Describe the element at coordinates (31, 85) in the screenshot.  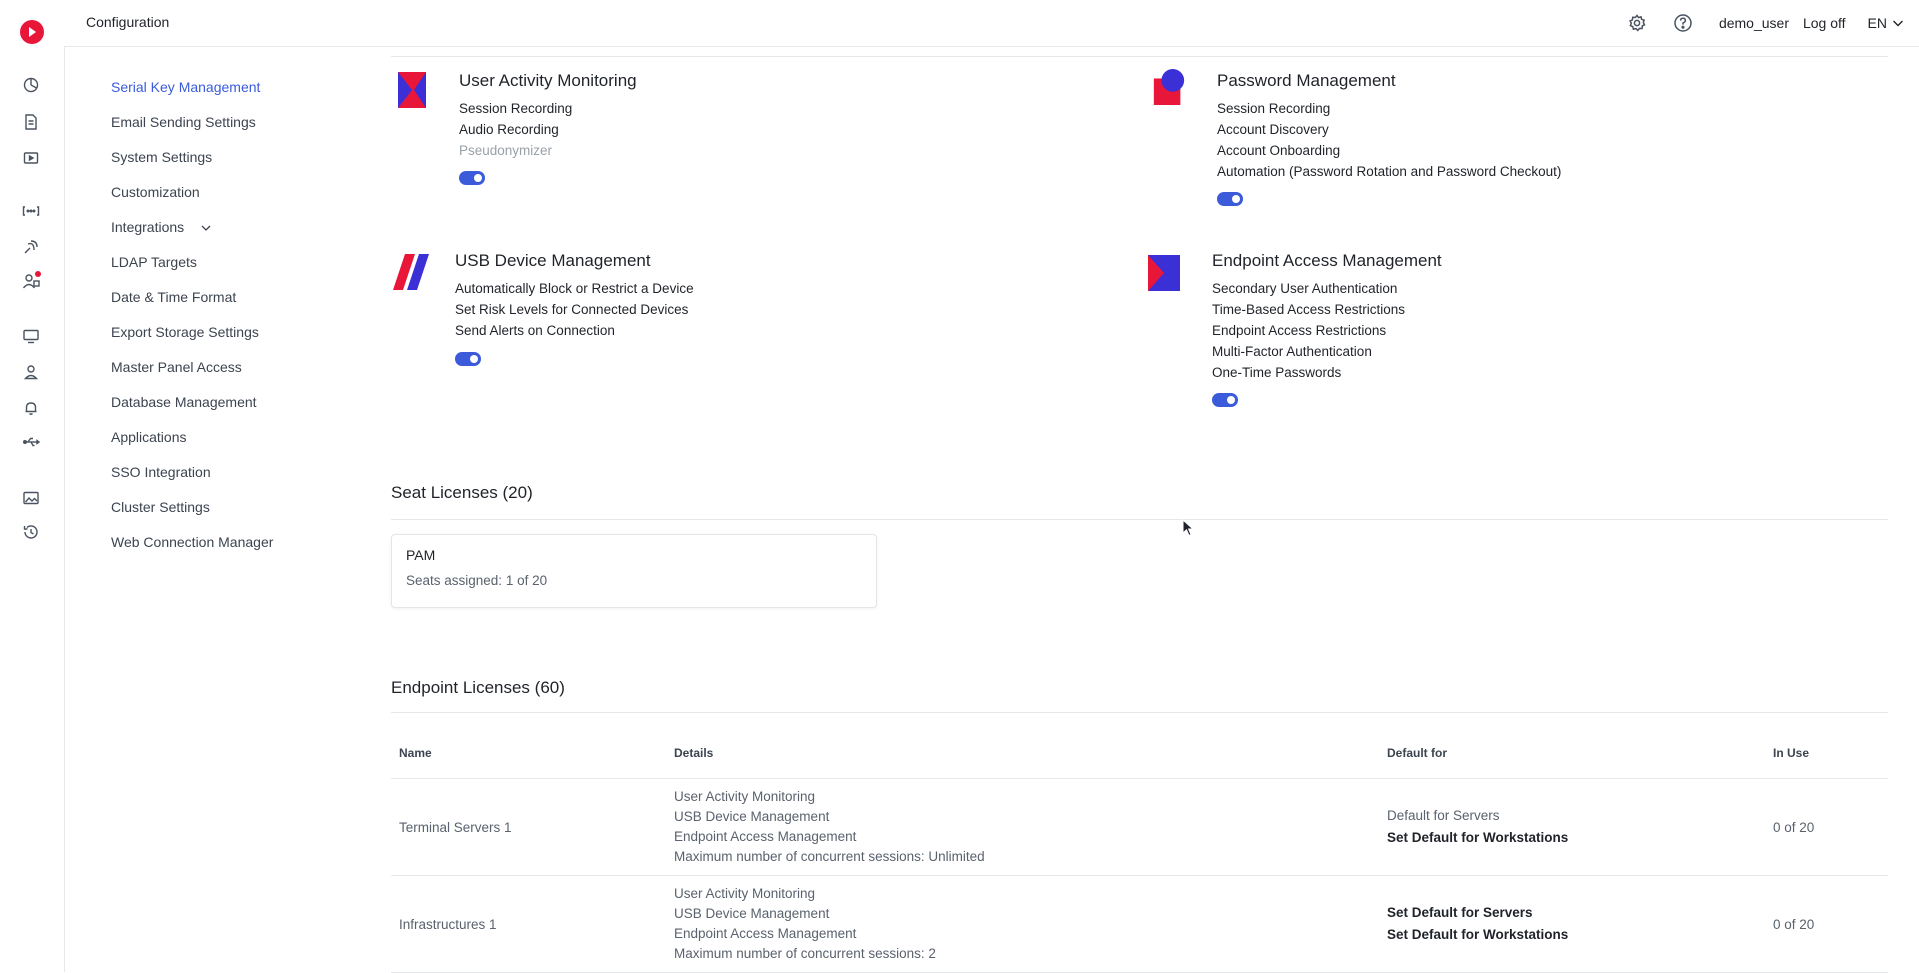
I see `dashboard-icon` at that location.